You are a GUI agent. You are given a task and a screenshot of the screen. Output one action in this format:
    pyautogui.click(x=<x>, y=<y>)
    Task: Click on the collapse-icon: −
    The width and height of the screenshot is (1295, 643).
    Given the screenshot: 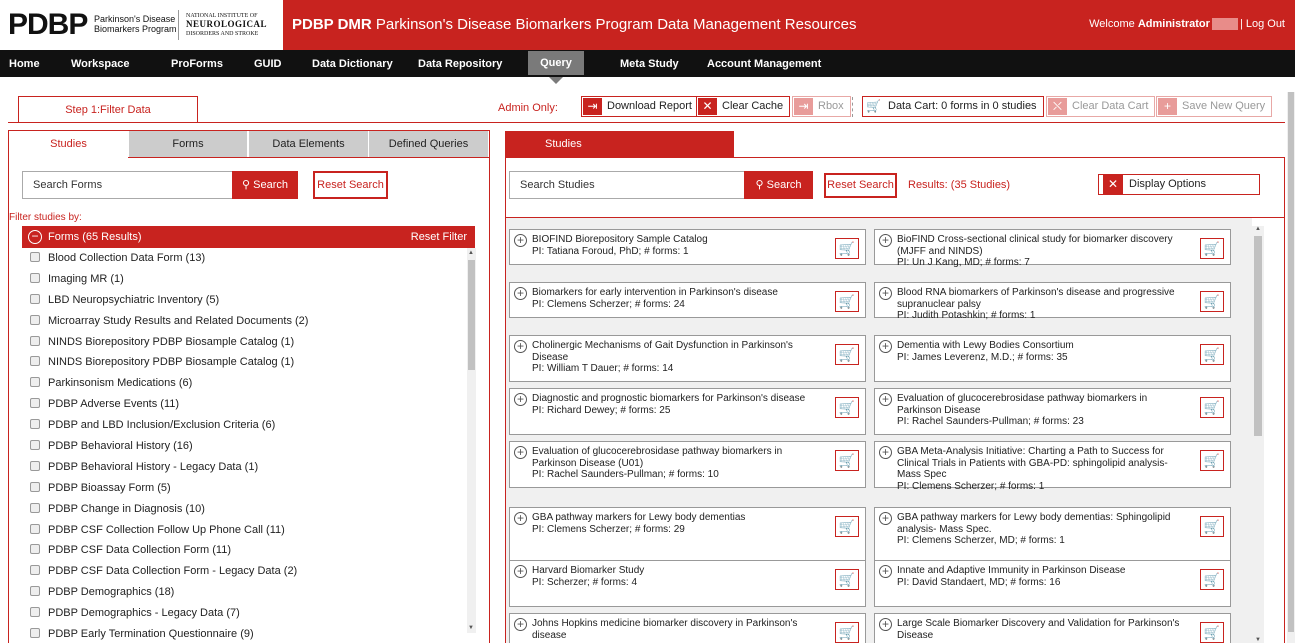 What is the action you would take?
    pyautogui.click(x=35, y=237)
    